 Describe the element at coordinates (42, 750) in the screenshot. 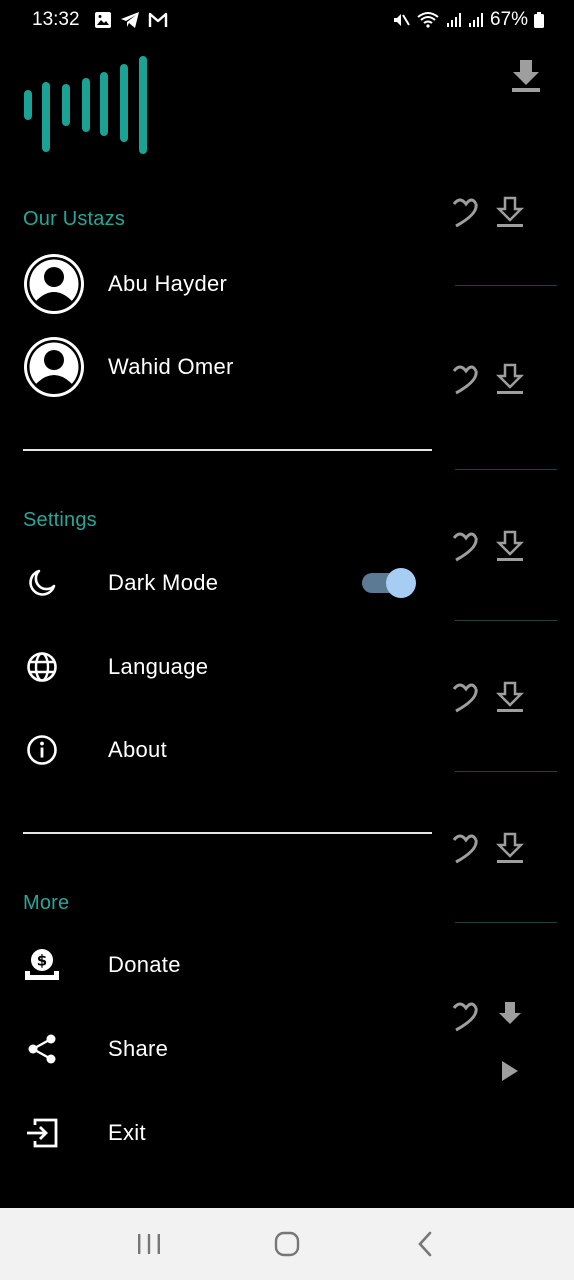

I see `info-icon` at that location.